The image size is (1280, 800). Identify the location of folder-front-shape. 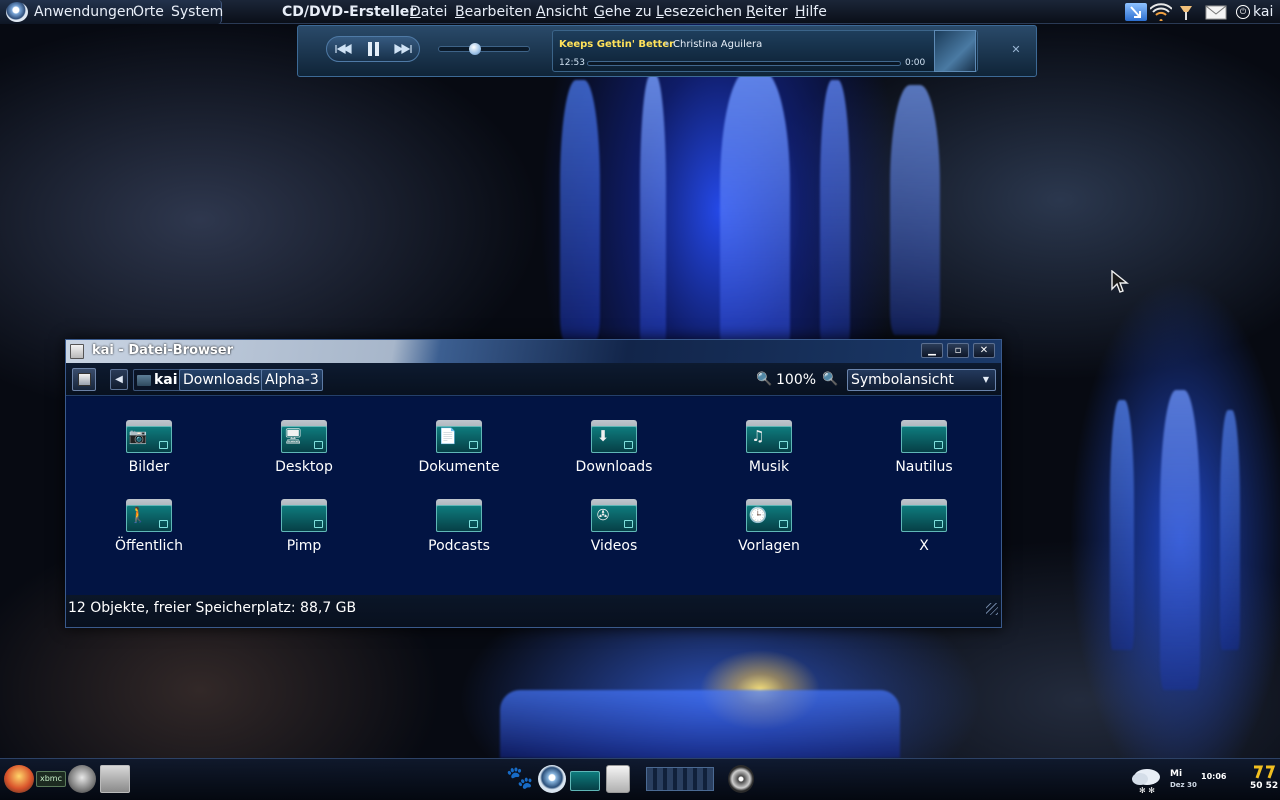
(459, 518).